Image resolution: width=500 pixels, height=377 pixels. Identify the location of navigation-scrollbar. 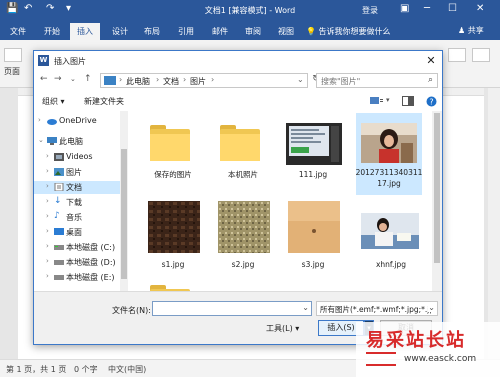
(124, 201).